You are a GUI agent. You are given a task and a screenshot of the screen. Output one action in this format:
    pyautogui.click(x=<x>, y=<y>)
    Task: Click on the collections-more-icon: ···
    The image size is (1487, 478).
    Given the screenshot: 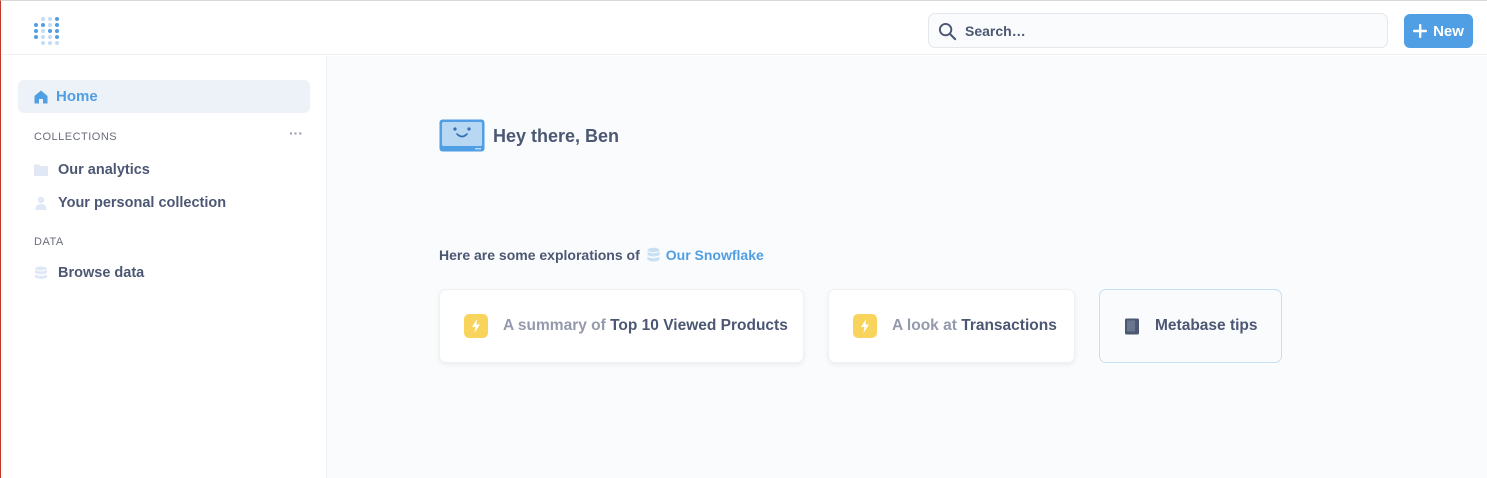 What is the action you would take?
    pyautogui.click(x=297, y=133)
    